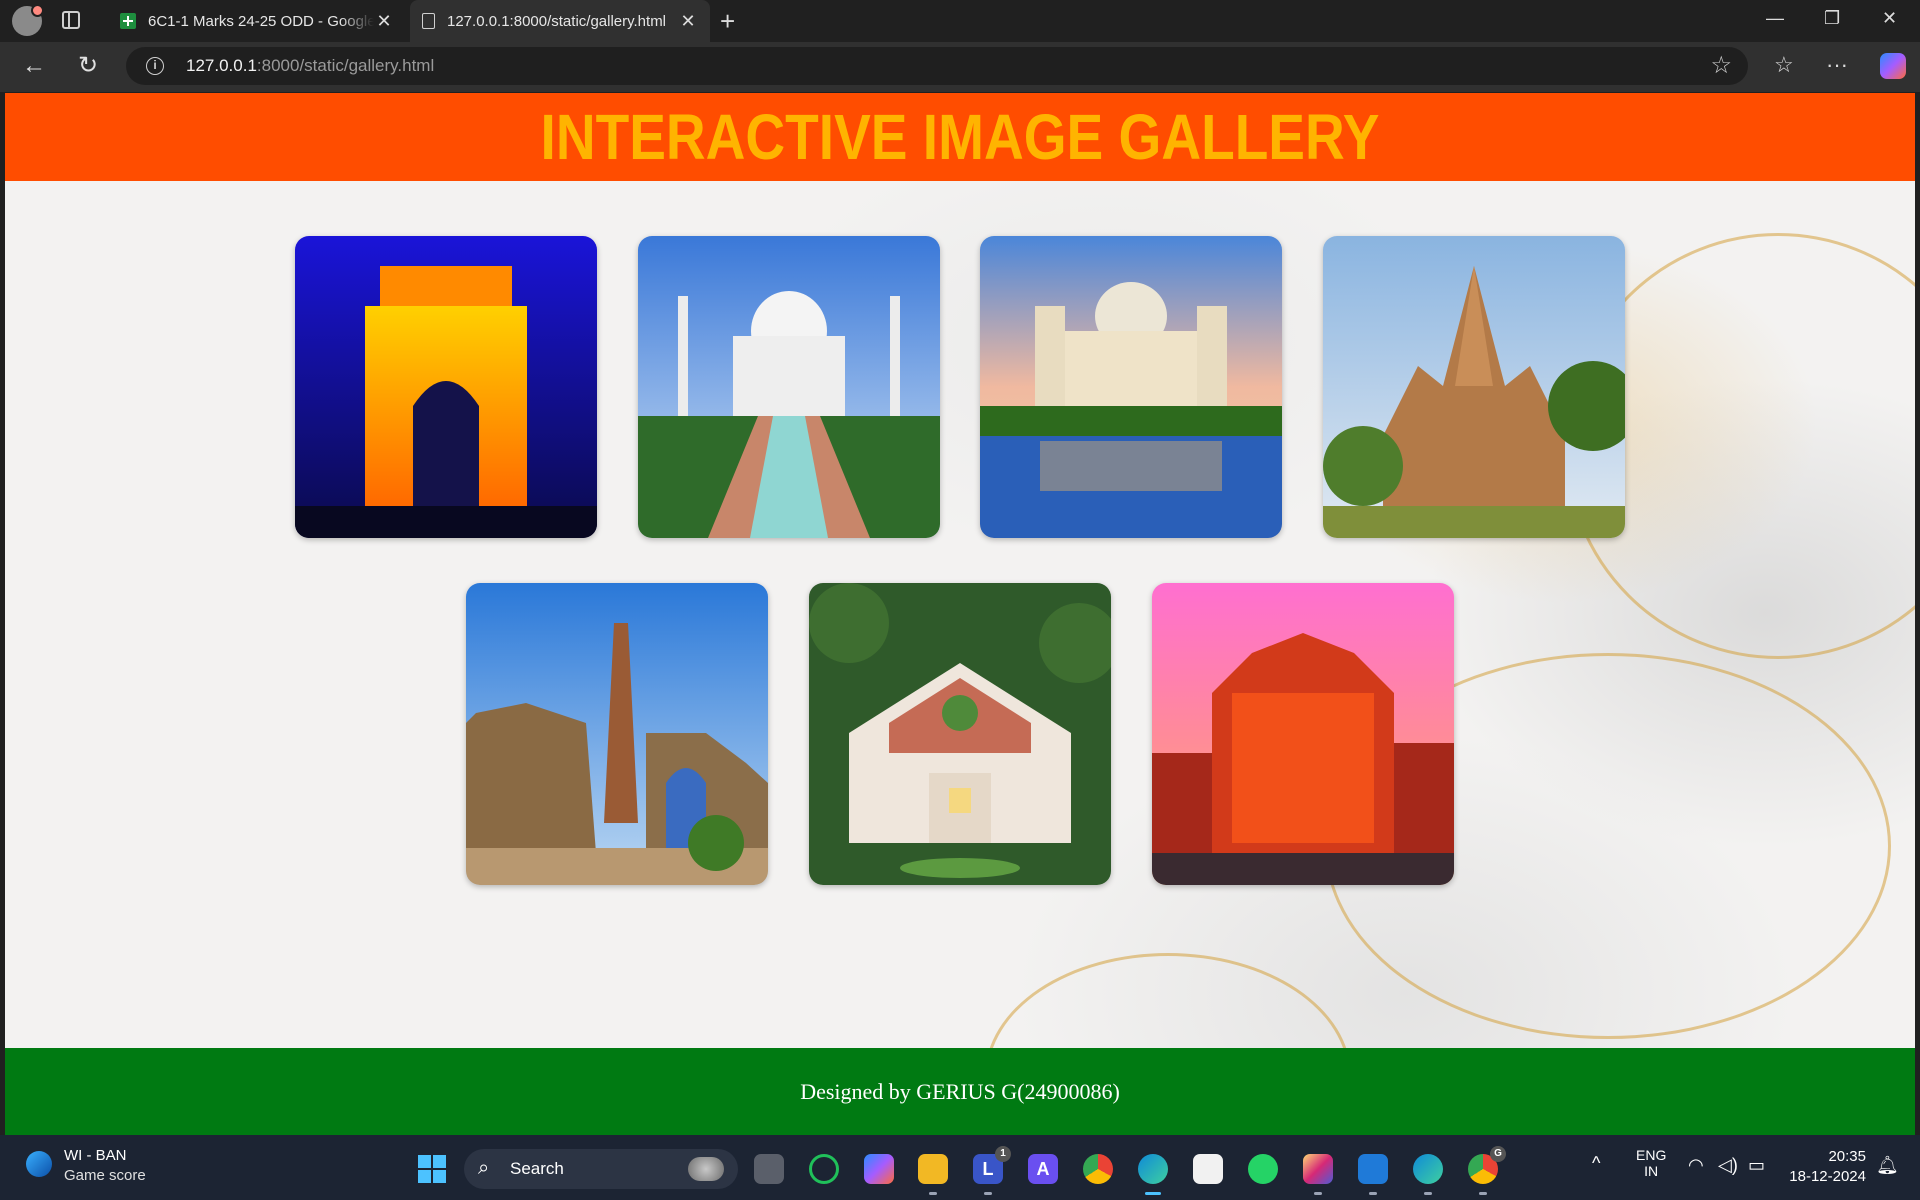 Image resolution: width=1920 pixels, height=1200 pixels. What do you see at coordinates (39, 1164) in the screenshot?
I see `cricket-icon` at bounding box center [39, 1164].